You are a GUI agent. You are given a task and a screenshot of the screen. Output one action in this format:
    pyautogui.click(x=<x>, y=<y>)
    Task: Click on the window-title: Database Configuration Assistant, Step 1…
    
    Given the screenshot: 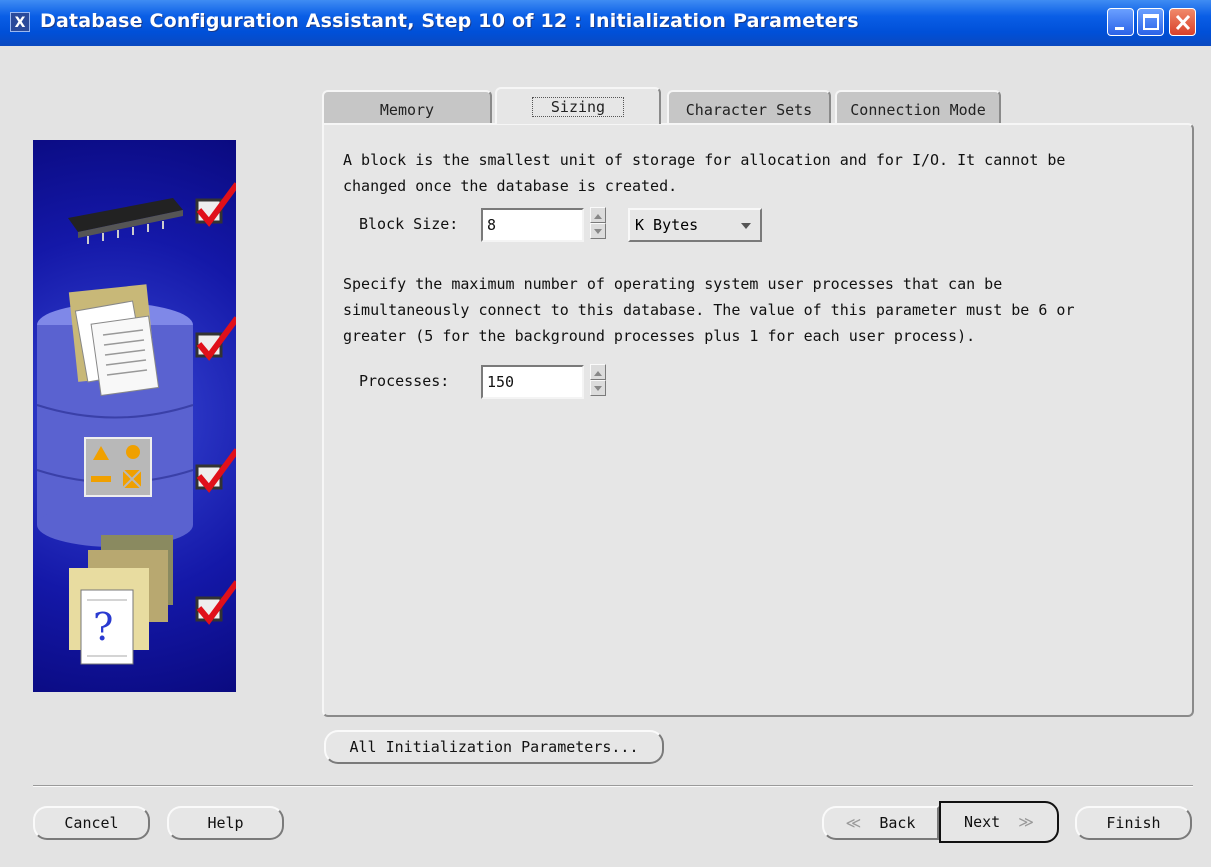 What is the action you would take?
    pyautogui.click(x=449, y=21)
    